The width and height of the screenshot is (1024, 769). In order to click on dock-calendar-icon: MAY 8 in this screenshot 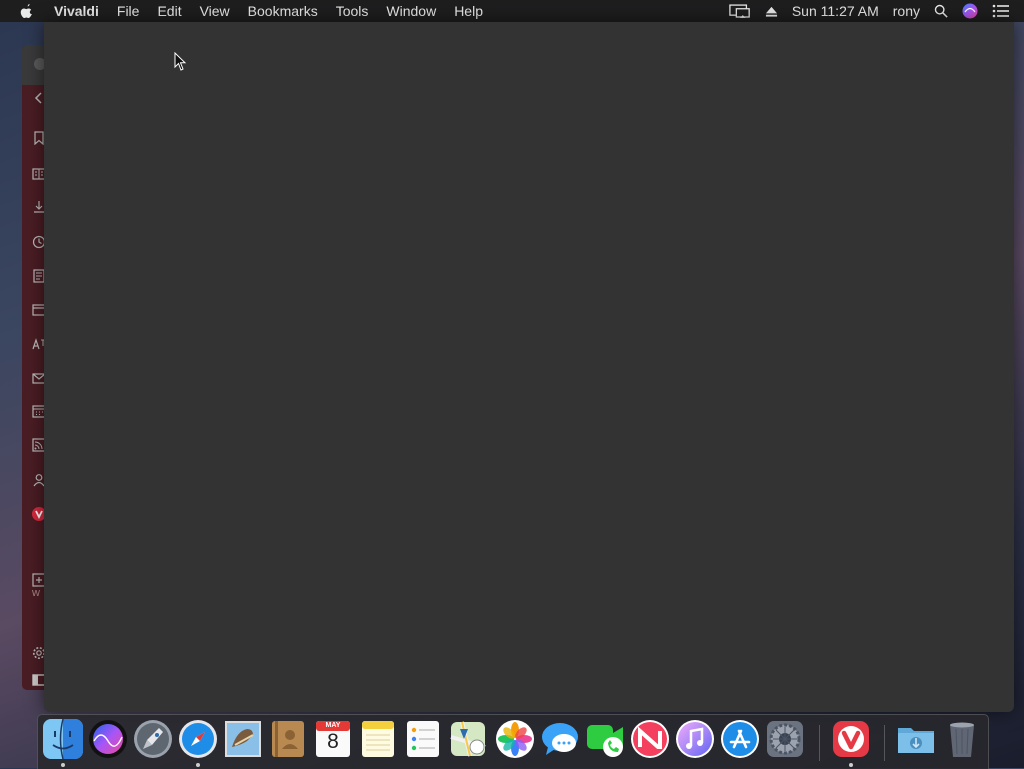, I will do `click(333, 739)`.